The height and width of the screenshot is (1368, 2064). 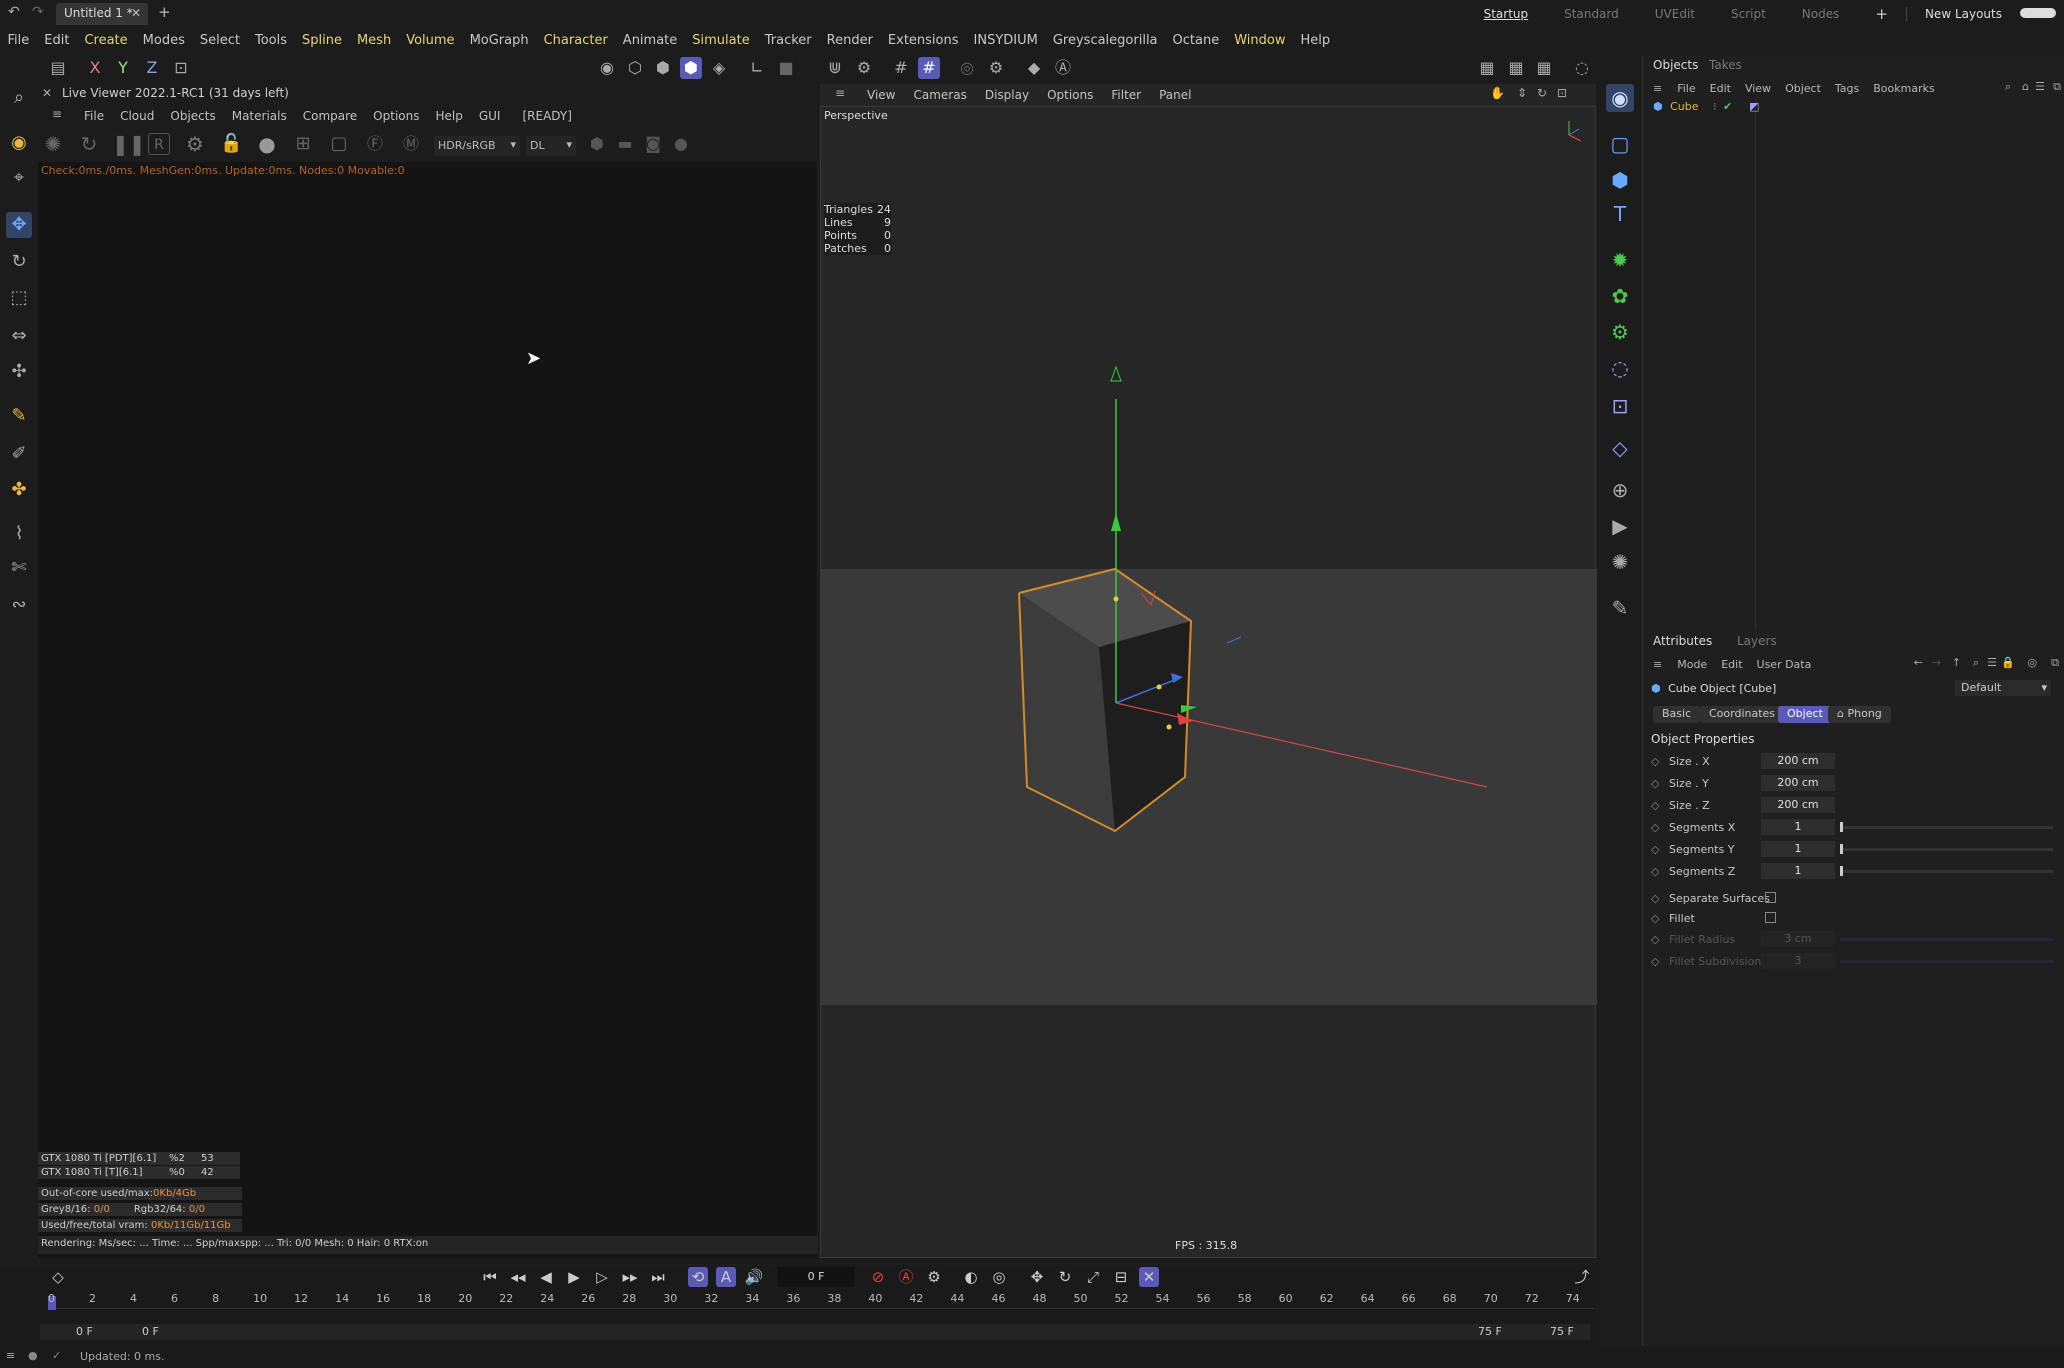 I want to click on polygons-mode-icon: ⬢, so click(x=663, y=68).